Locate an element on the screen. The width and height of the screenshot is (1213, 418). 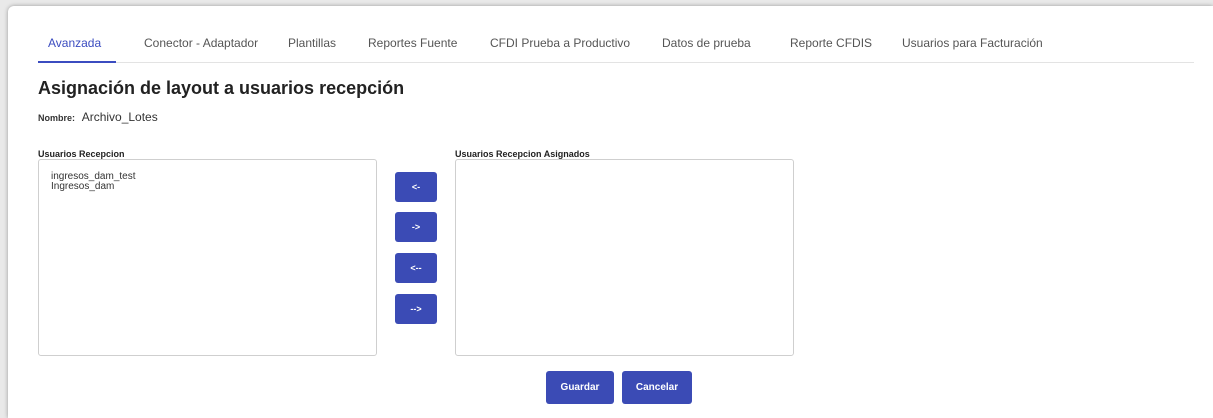
move-all-left-button: <-- is located at coordinates (416, 268).